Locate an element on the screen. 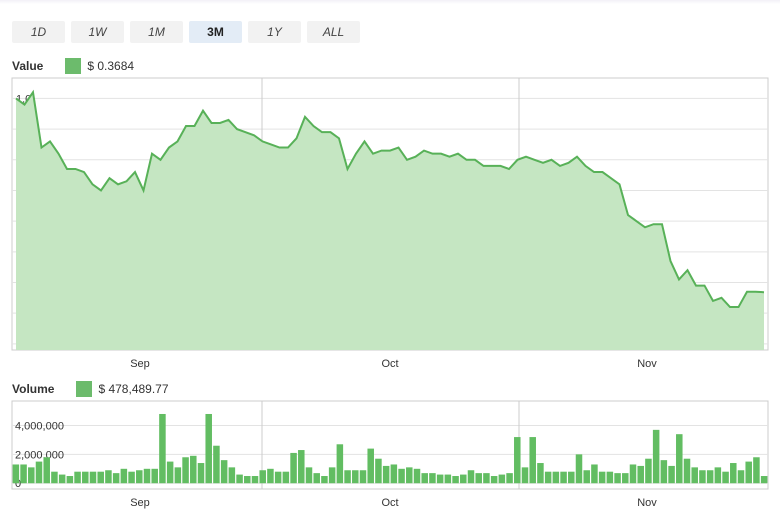  volume-y-tick-label: 2,000,000 is located at coordinates (39, 455).